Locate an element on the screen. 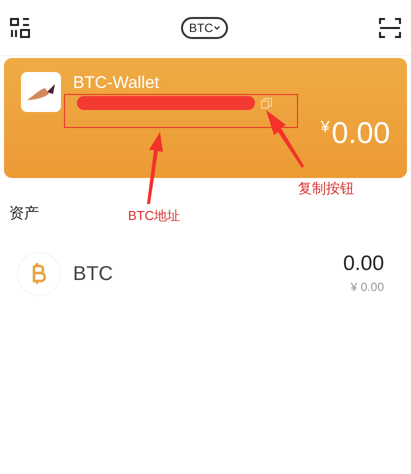  menu-icon is located at coordinates (20, 28).